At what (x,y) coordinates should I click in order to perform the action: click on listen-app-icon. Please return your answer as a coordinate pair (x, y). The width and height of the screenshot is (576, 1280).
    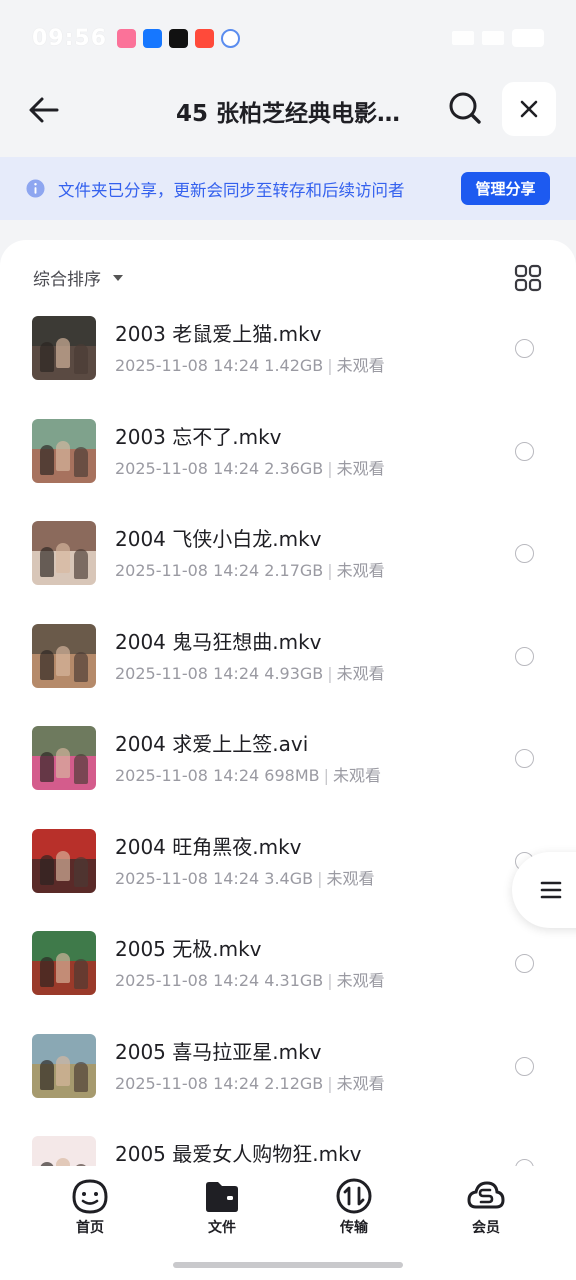
    Looking at the image, I should click on (205, 38).